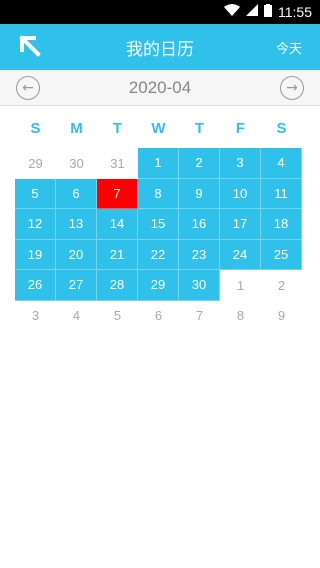  I want to click on day-cell: 24, so click(240, 254).